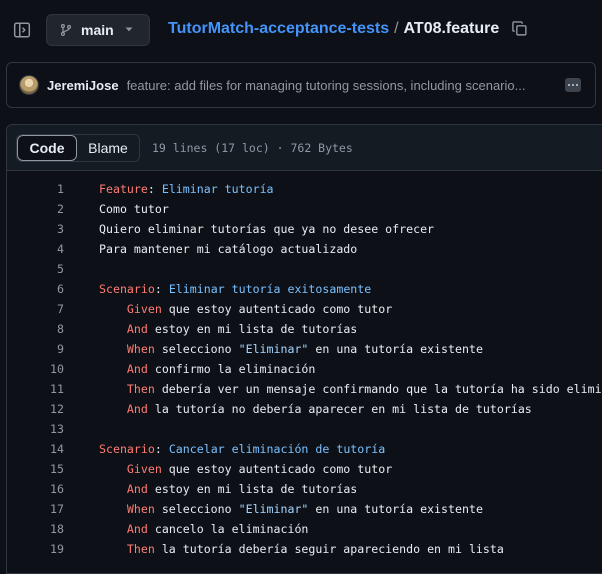  Describe the element at coordinates (66, 30) in the screenshot. I see `git-branch-icon` at that location.